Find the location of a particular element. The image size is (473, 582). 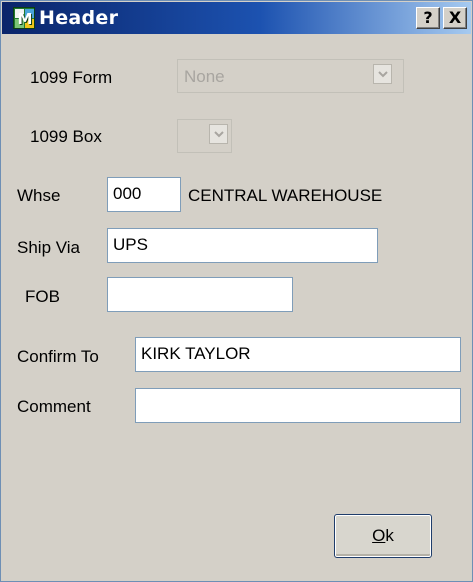

form-1099-dropdown-button is located at coordinates (382, 74).